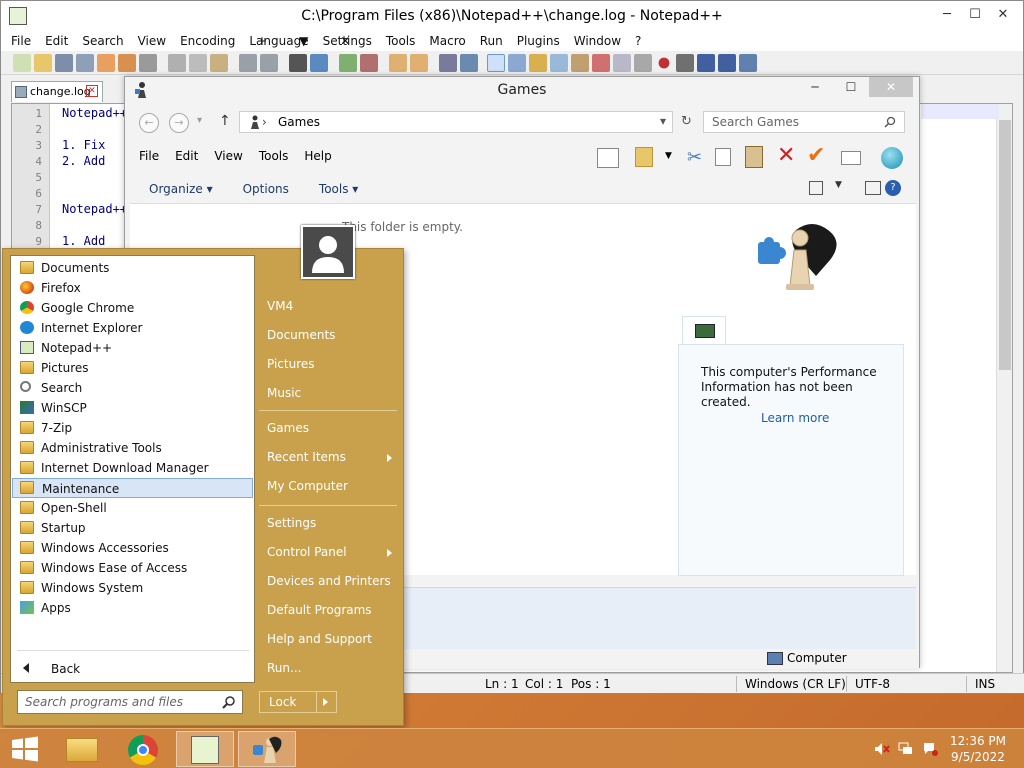 The height and width of the screenshot is (768, 1024). Describe the element at coordinates (132, 368) in the screenshot. I see `program-pictures: Pictures` at that location.